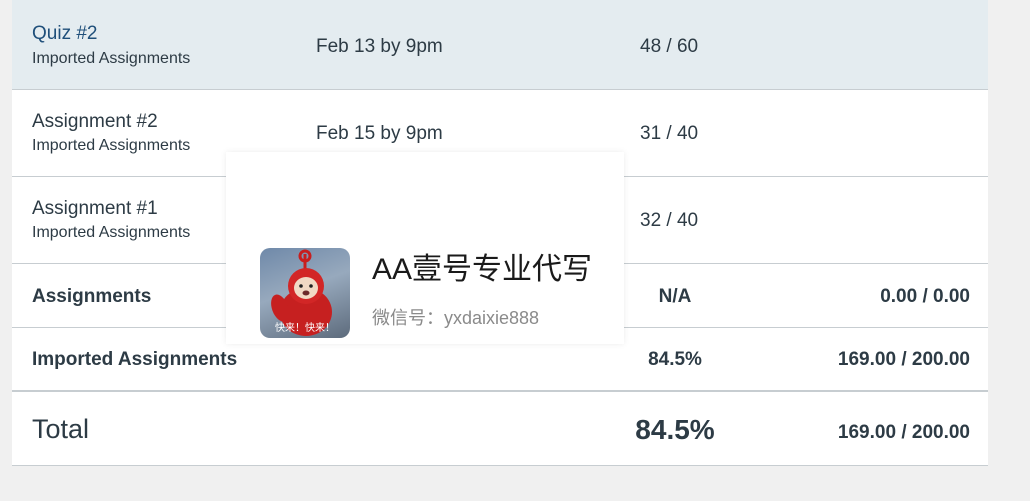 This screenshot has width=1030, height=501. Describe the element at coordinates (482, 269) in the screenshot. I see `watermark-title: AA壹号专业代写` at that location.